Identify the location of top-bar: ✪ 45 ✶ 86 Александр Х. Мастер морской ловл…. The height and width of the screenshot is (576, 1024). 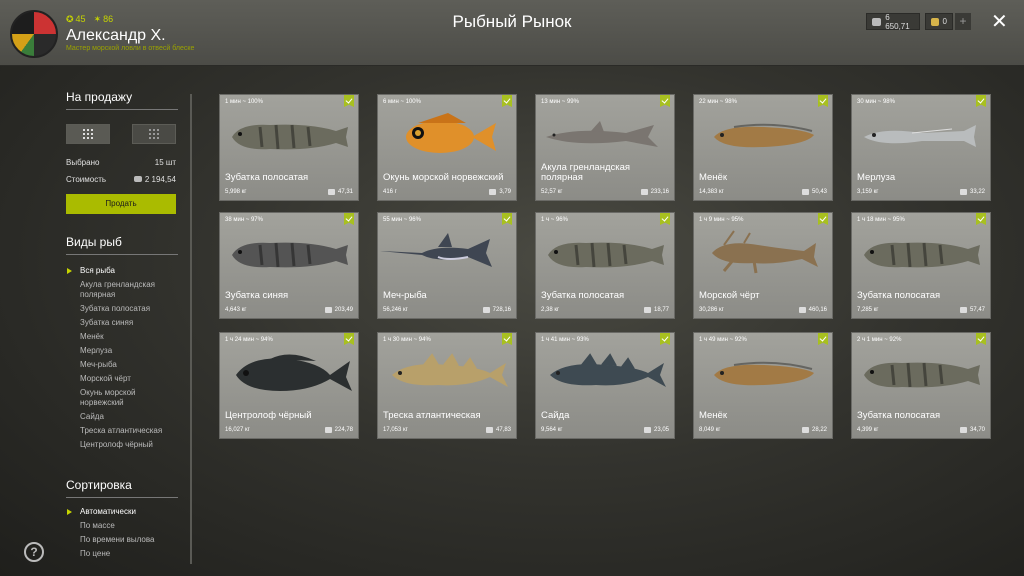
(512, 33).